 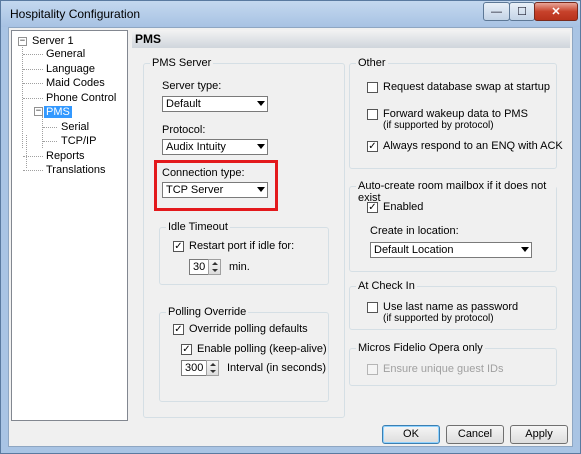 What do you see at coordinates (351, 39) in the screenshot?
I see `page-title: PMS` at bounding box center [351, 39].